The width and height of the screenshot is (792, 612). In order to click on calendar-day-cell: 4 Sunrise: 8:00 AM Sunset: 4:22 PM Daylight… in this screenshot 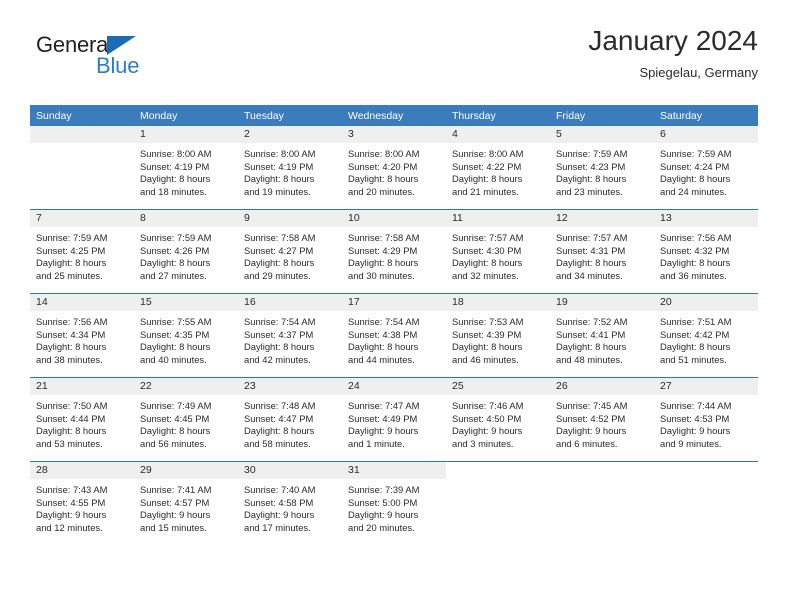, I will do `click(498, 168)`.